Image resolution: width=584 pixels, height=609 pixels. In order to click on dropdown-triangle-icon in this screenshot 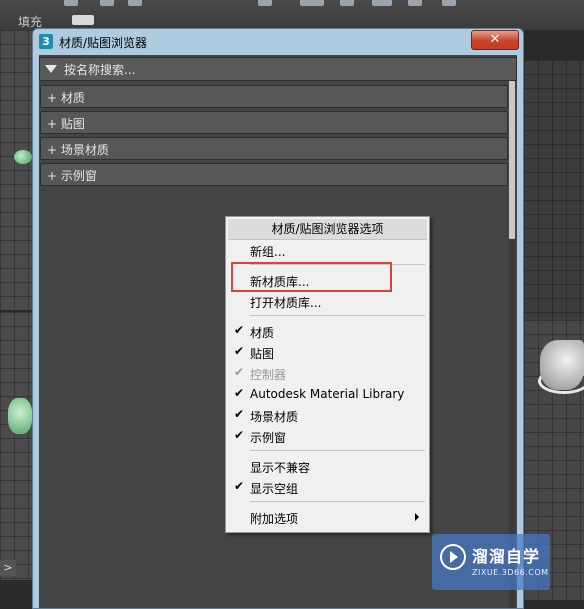, I will do `click(51, 69)`.